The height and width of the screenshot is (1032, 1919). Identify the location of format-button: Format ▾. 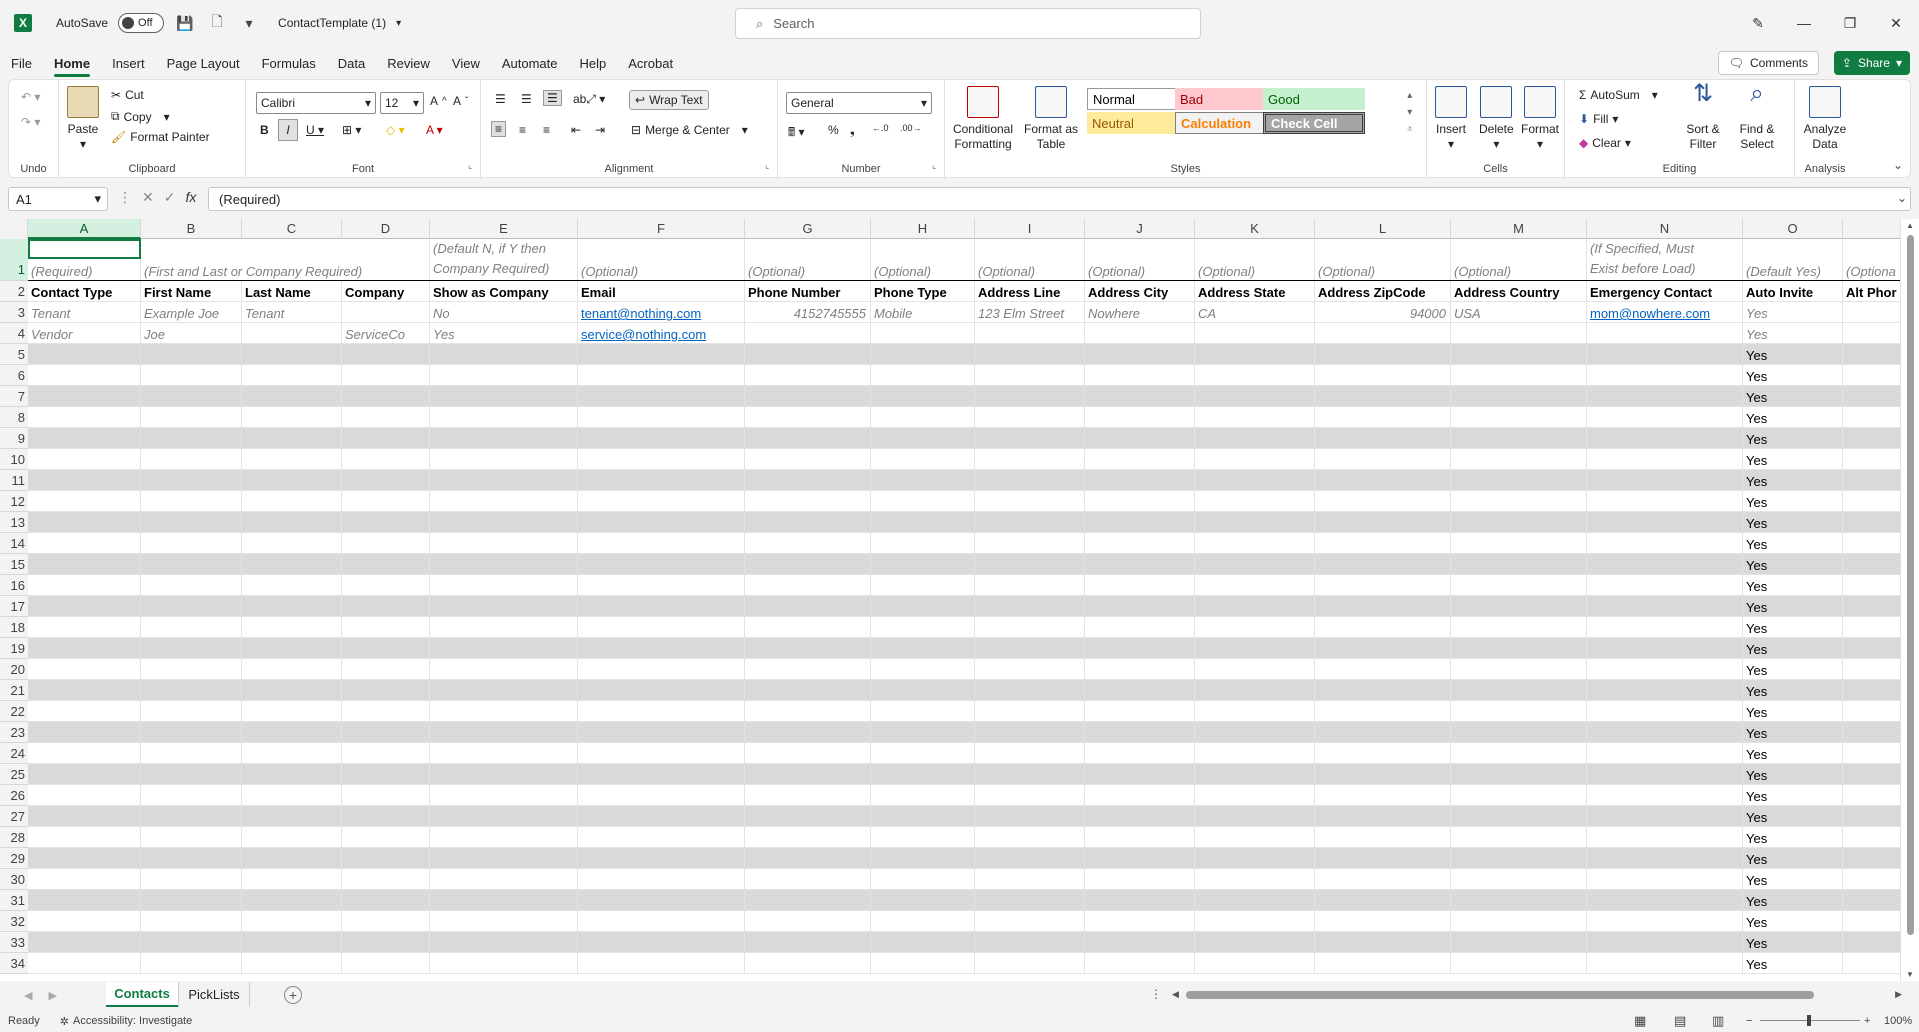
(1540, 119).